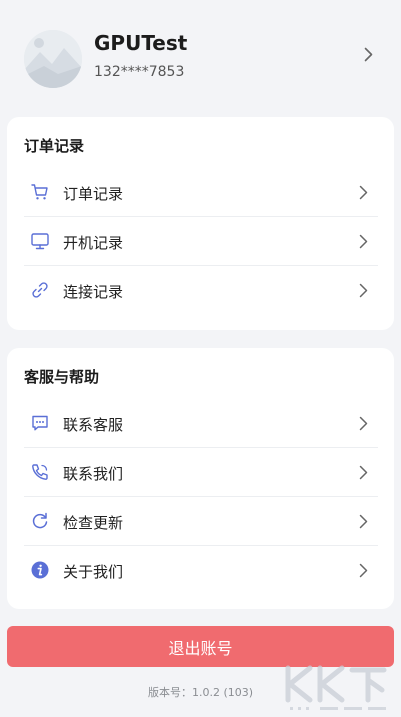 The width and height of the screenshot is (401, 717). What do you see at coordinates (93, 194) in the screenshot?
I see `menu-item-label: 订单记录` at bounding box center [93, 194].